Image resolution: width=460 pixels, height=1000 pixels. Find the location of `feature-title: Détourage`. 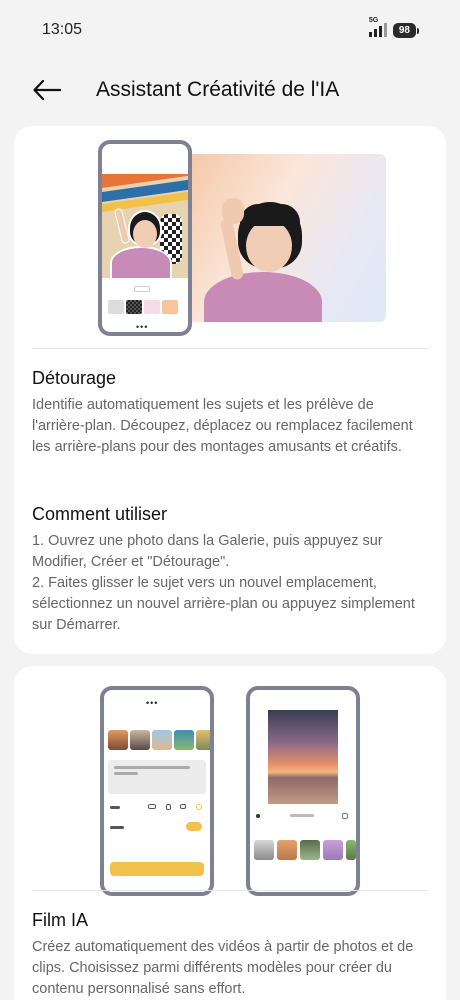

feature-title: Détourage is located at coordinates (74, 378).